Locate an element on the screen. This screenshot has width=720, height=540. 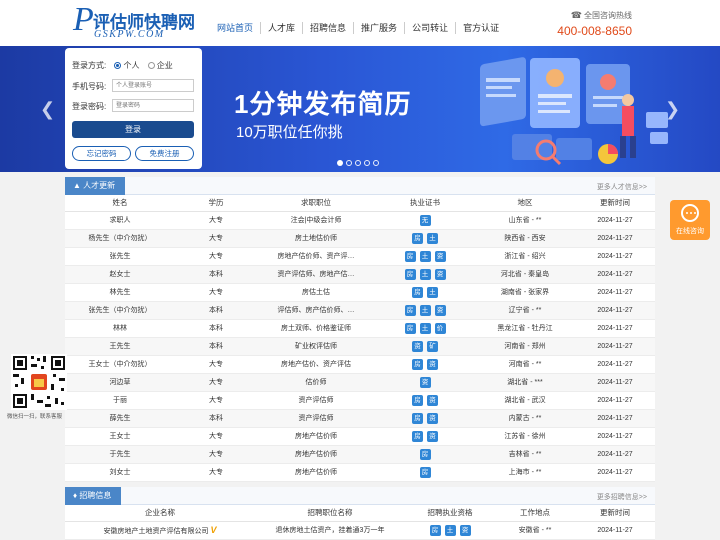
nav-certification: 官方认证 is located at coordinates (480, 28).